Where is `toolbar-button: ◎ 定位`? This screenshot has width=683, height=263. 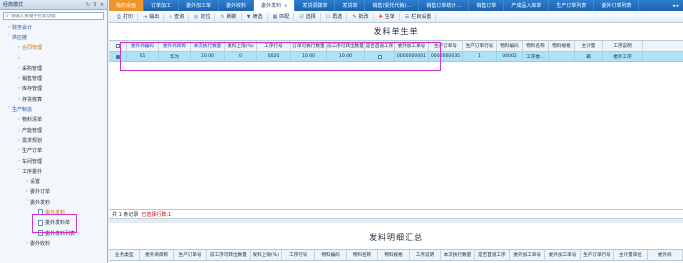 toolbar-button: ◎ 定位 is located at coordinates (203, 16).